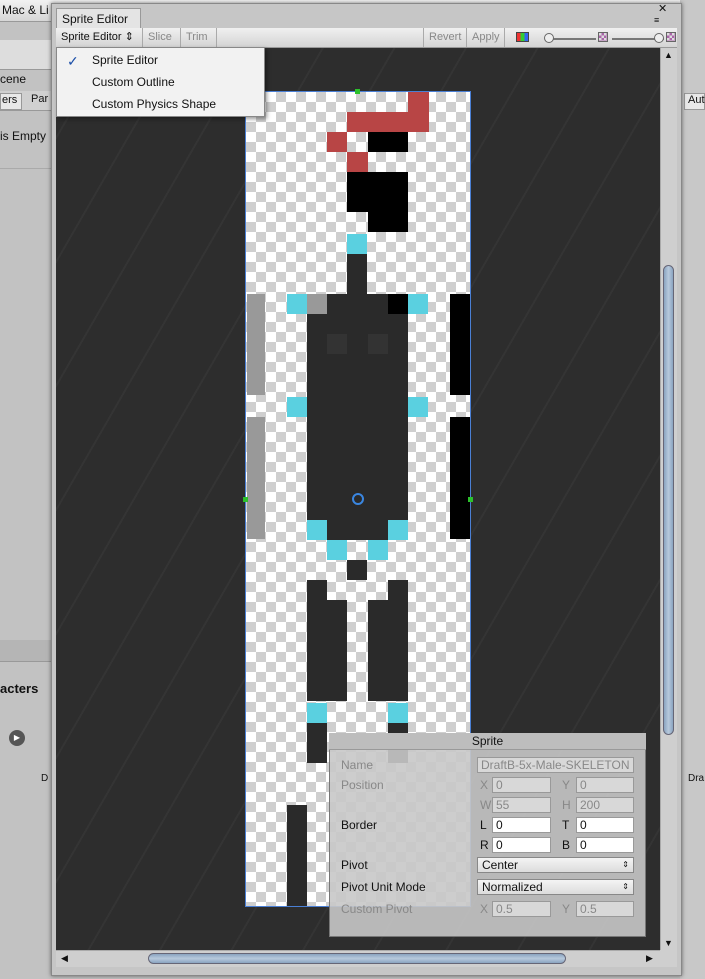 This screenshot has height=979, width=705. Describe the element at coordinates (662, 9) in the screenshot. I see `close-icon: ✕` at that location.